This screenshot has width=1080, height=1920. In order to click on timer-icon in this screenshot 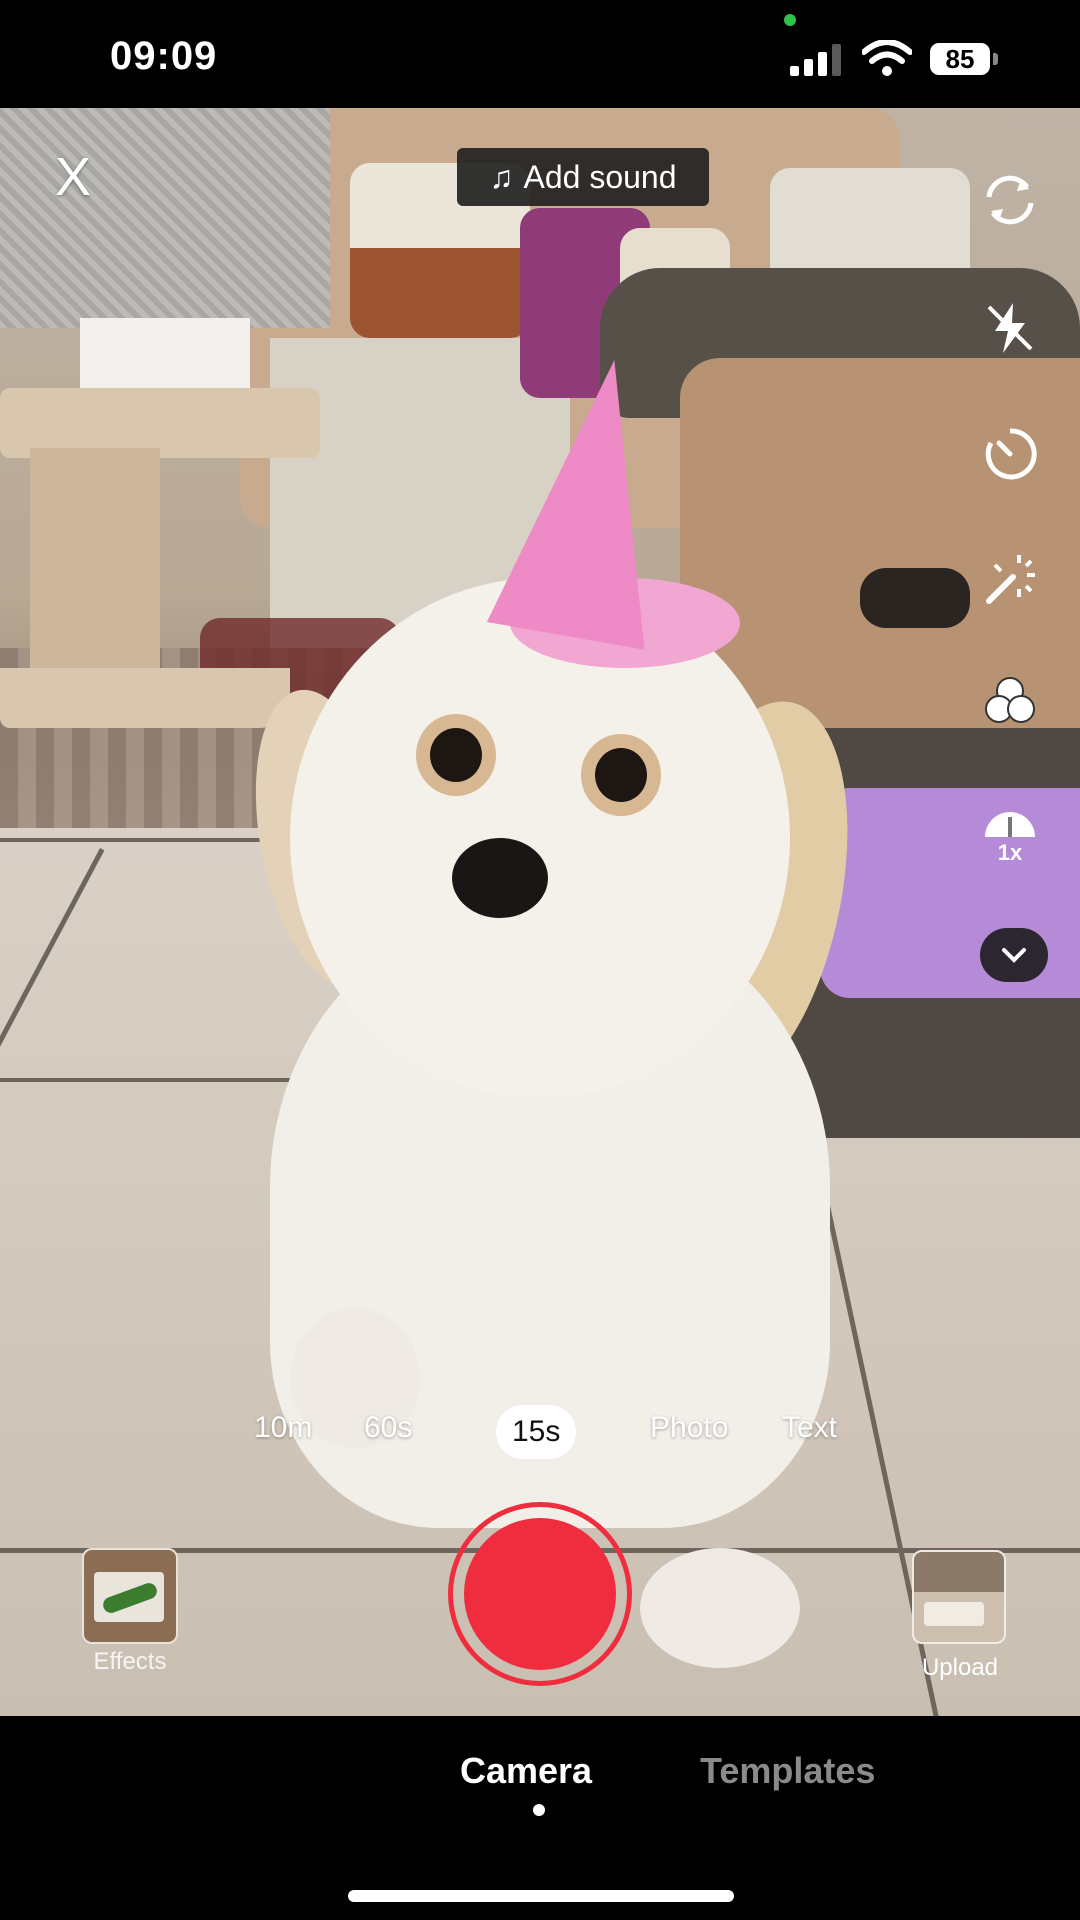, I will do `click(1011, 454)`.